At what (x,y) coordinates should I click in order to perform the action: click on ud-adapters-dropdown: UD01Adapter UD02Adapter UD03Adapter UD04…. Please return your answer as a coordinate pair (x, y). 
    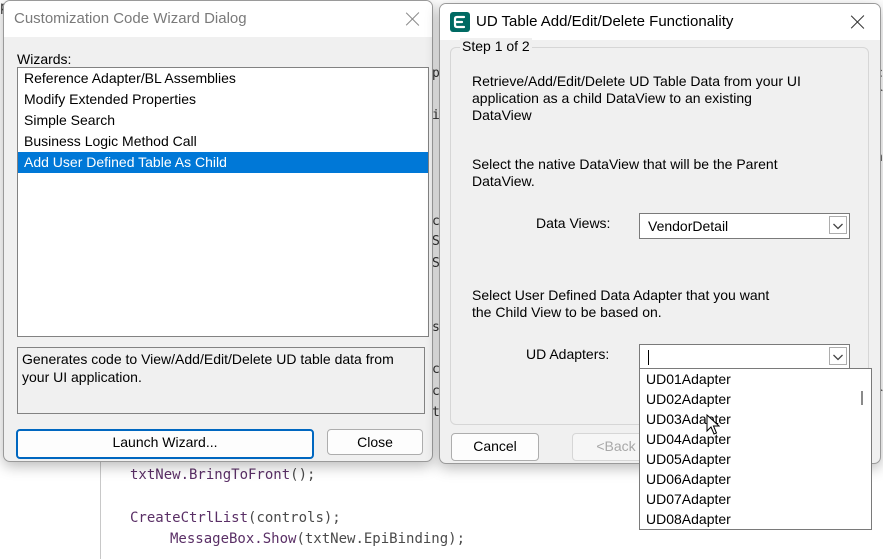
    Looking at the image, I should click on (755, 449).